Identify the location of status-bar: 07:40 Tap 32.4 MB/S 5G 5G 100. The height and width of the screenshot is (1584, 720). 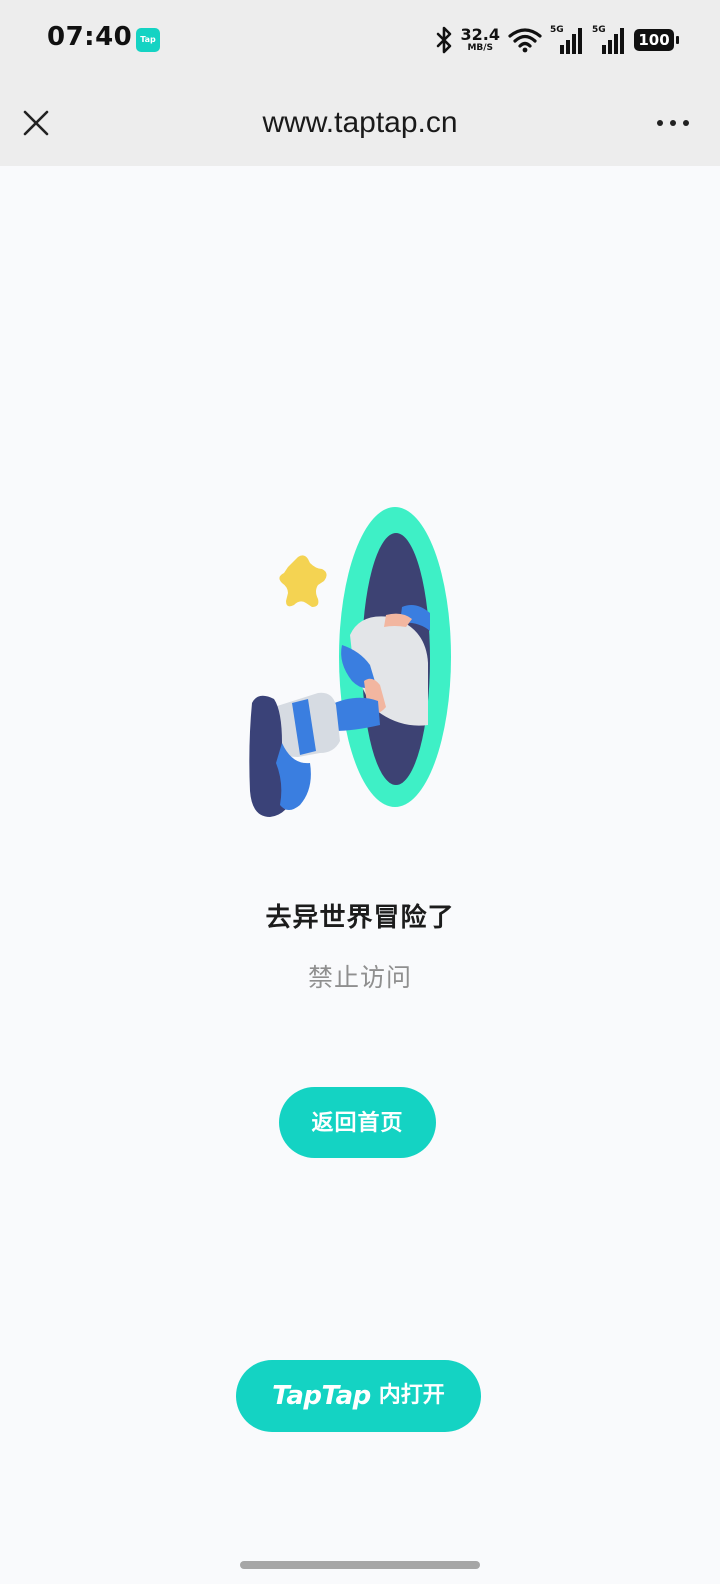
(360, 40).